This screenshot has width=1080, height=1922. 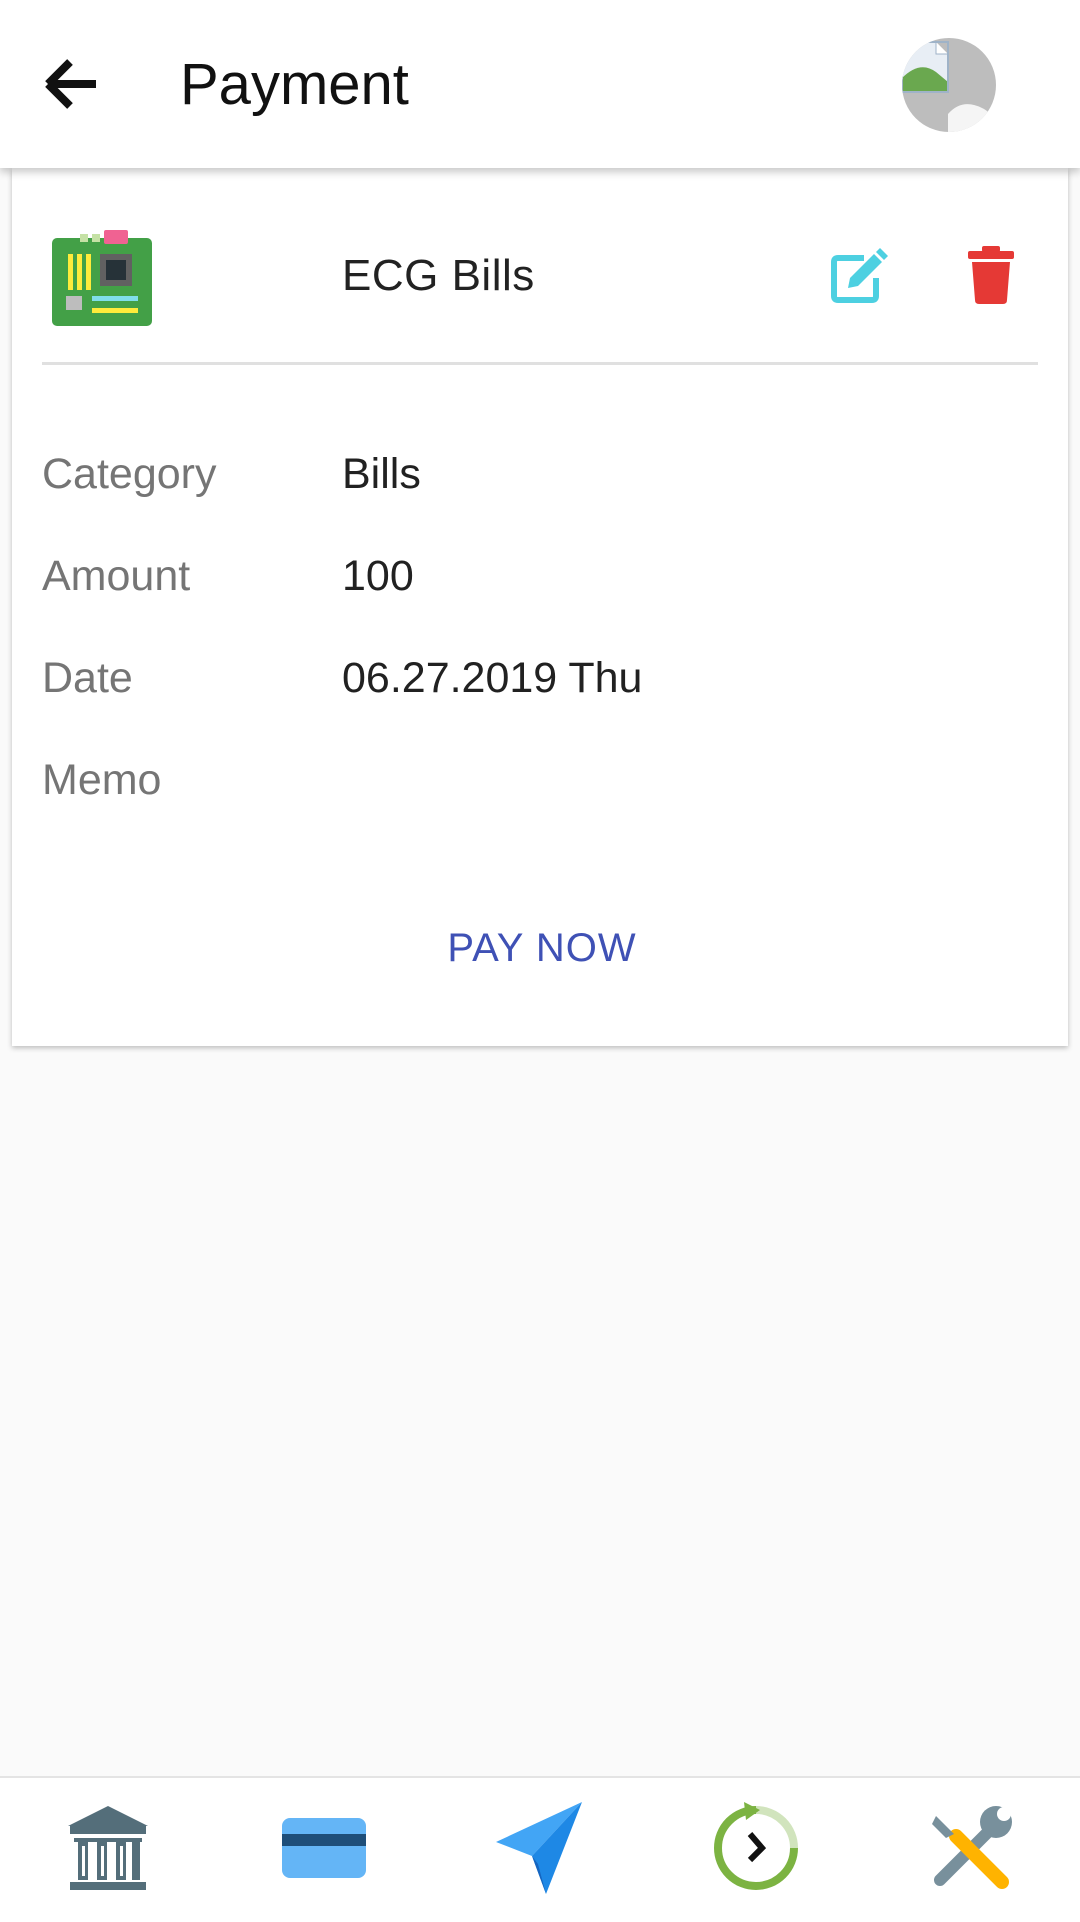 I want to click on arrow-back-icon, so click(x=70, y=84).